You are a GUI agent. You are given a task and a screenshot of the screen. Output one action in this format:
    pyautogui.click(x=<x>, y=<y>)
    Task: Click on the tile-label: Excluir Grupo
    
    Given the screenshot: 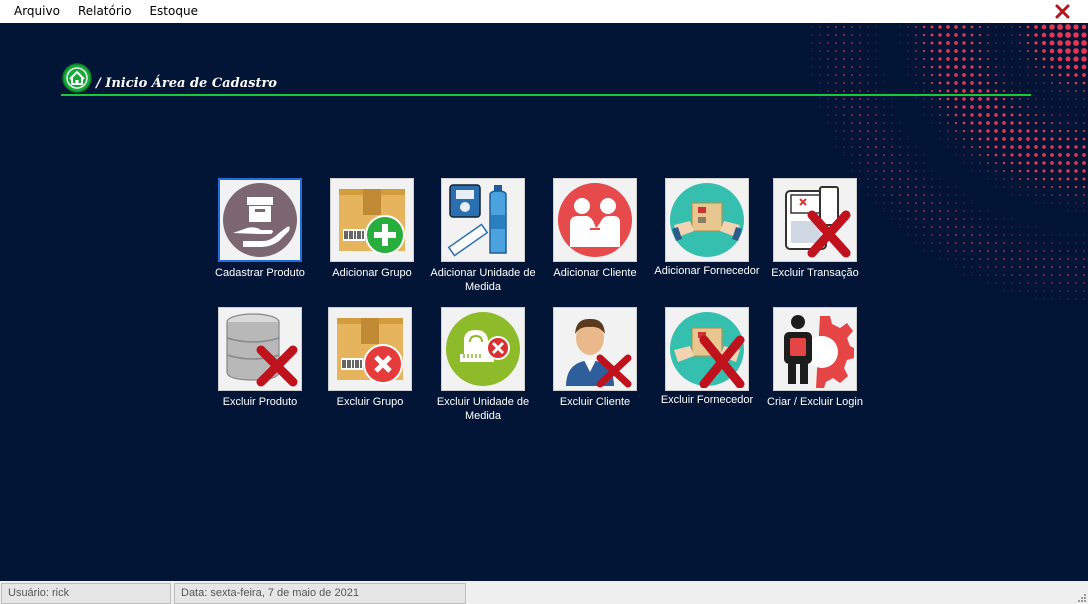 What is the action you would take?
    pyautogui.click(x=370, y=402)
    